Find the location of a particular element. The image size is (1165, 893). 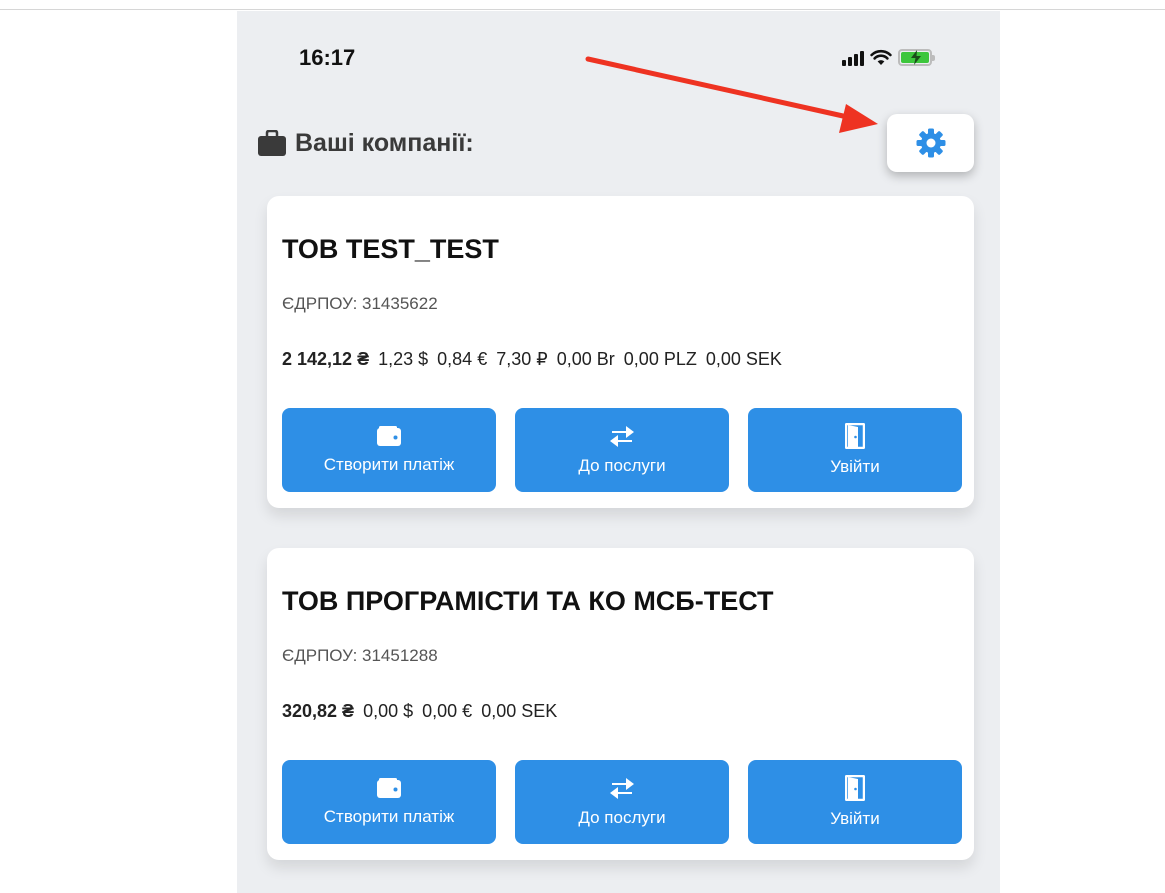

company-edrpou: ЄДРПОУ: 31435622 is located at coordinates (360, 303).